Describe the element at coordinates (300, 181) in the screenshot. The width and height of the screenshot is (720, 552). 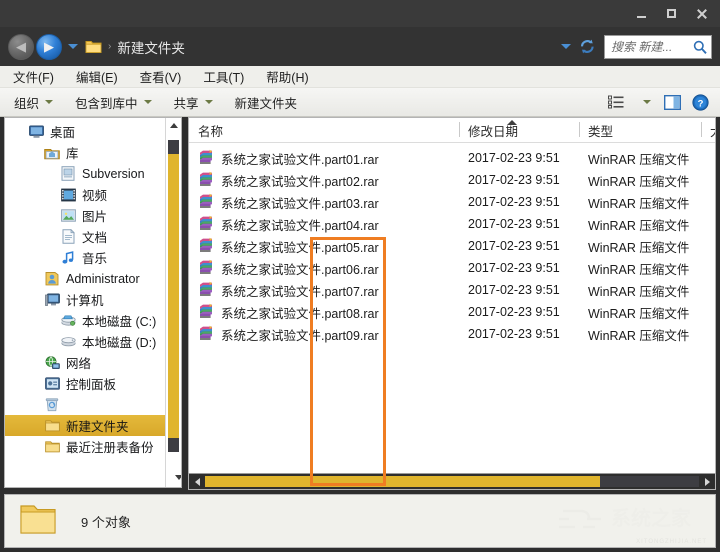
I see `file-name-label: 系统之家试验文件.part02.rar` at that location.